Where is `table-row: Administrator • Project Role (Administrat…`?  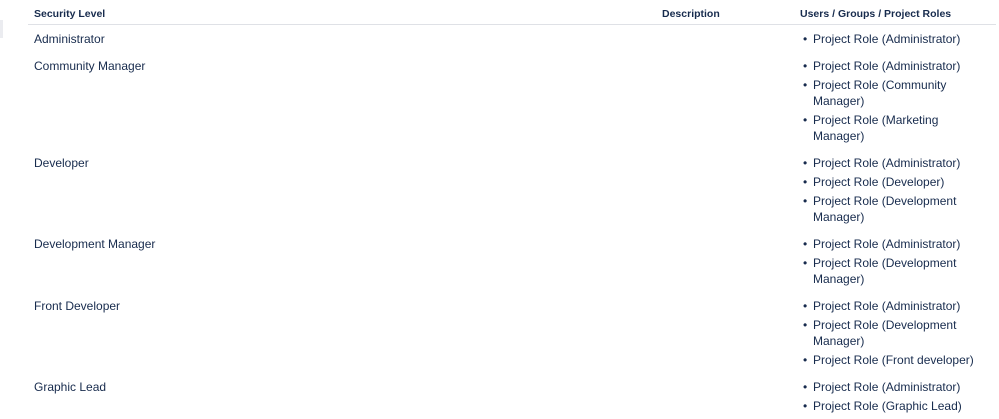
table-row: Administrator • Project Role (Administrat… is located at coordinates (512, 38).